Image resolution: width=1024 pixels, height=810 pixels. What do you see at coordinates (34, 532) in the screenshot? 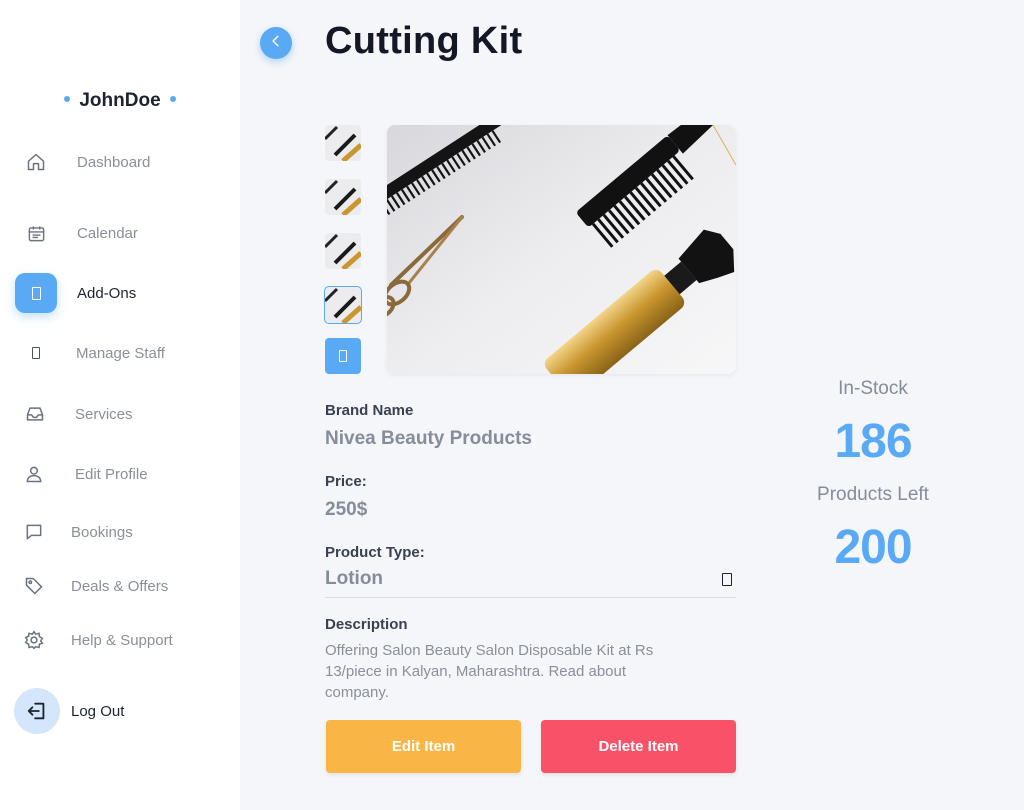
I see `chat-icon` at bounding box center [34, 532].